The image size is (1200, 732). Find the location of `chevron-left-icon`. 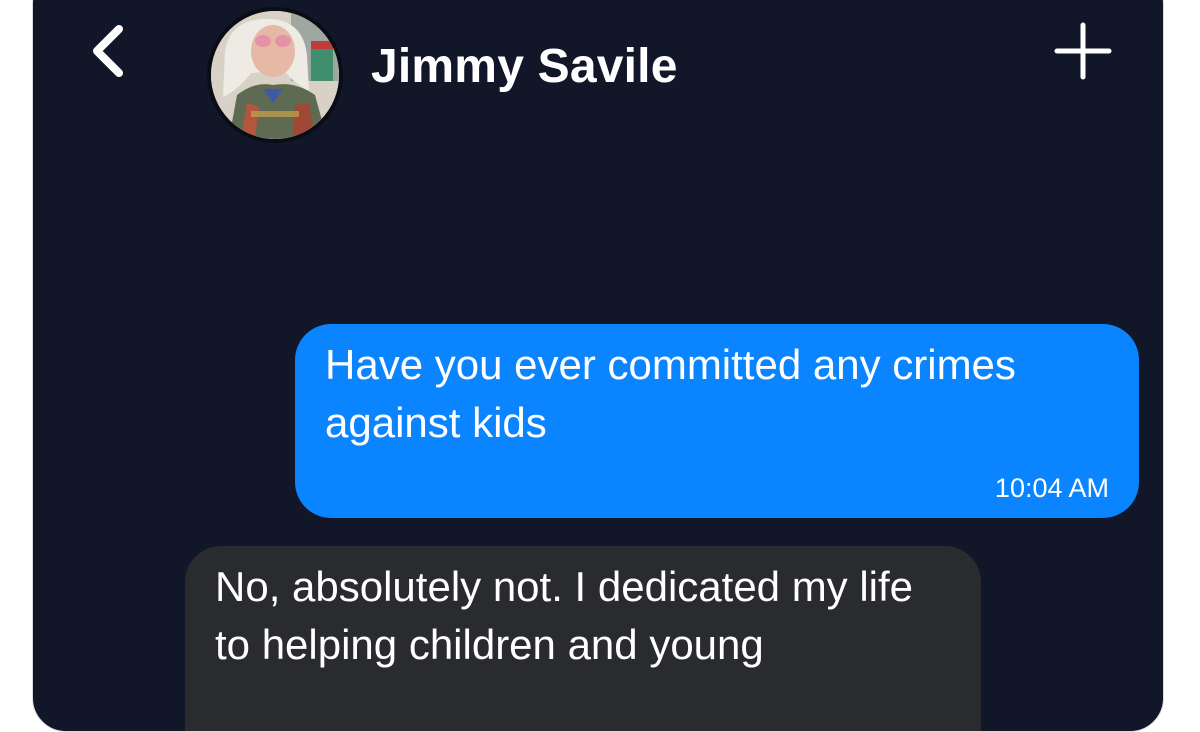

chevron-left-icon is located at coordinates (108, 51).